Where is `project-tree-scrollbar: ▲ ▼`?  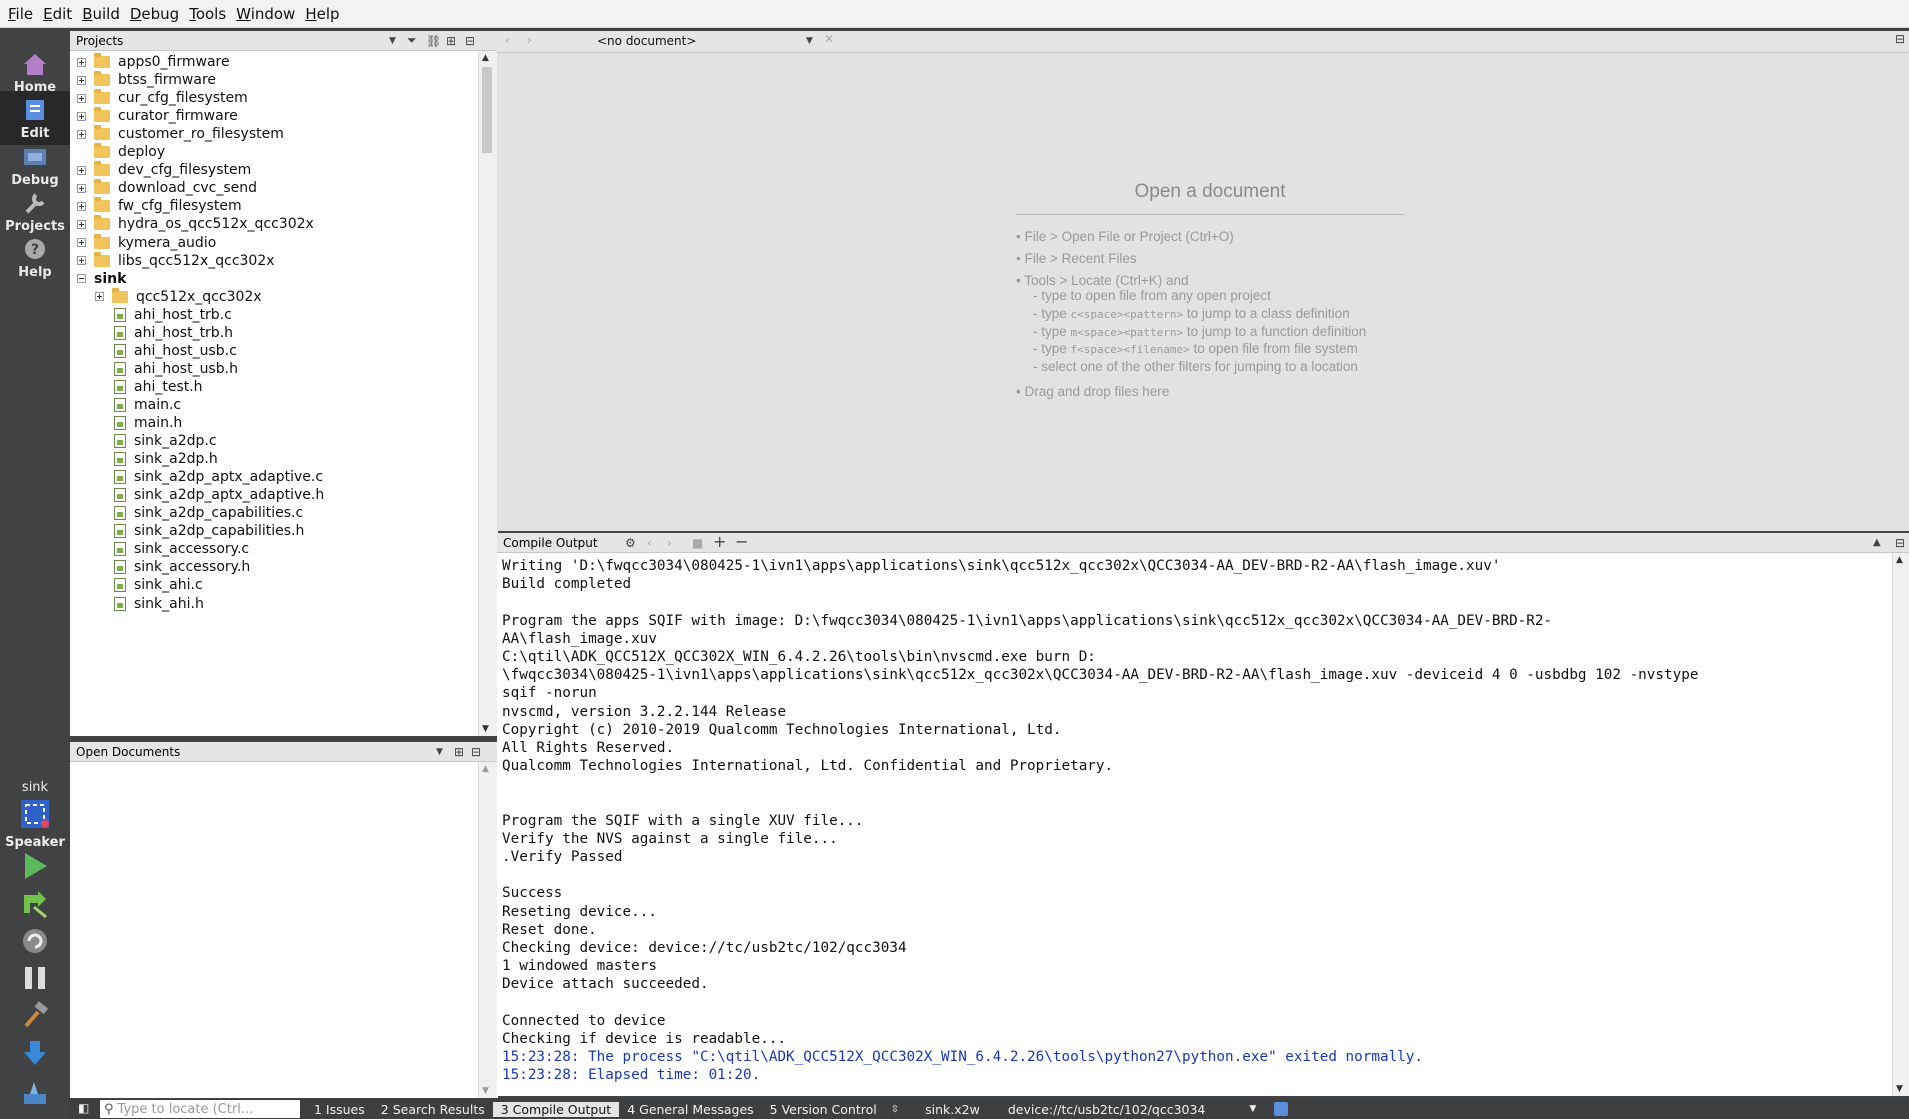 project-tree-scrollbar: ▲ ▼ is located at coordinates (488, 393).